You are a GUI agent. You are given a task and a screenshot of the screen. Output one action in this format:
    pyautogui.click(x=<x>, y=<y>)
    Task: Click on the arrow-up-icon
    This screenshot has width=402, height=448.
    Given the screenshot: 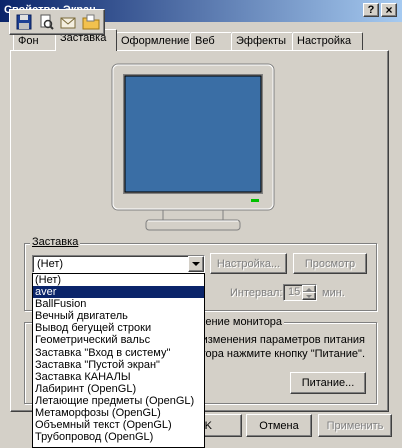 What is the action you would take?
    pyautogui.click(x=309, y=289)
    